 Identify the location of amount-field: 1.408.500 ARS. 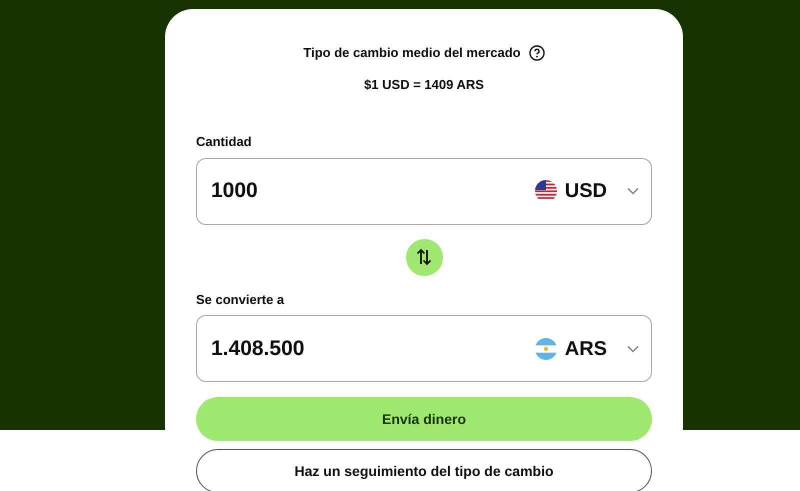
(424, 348).